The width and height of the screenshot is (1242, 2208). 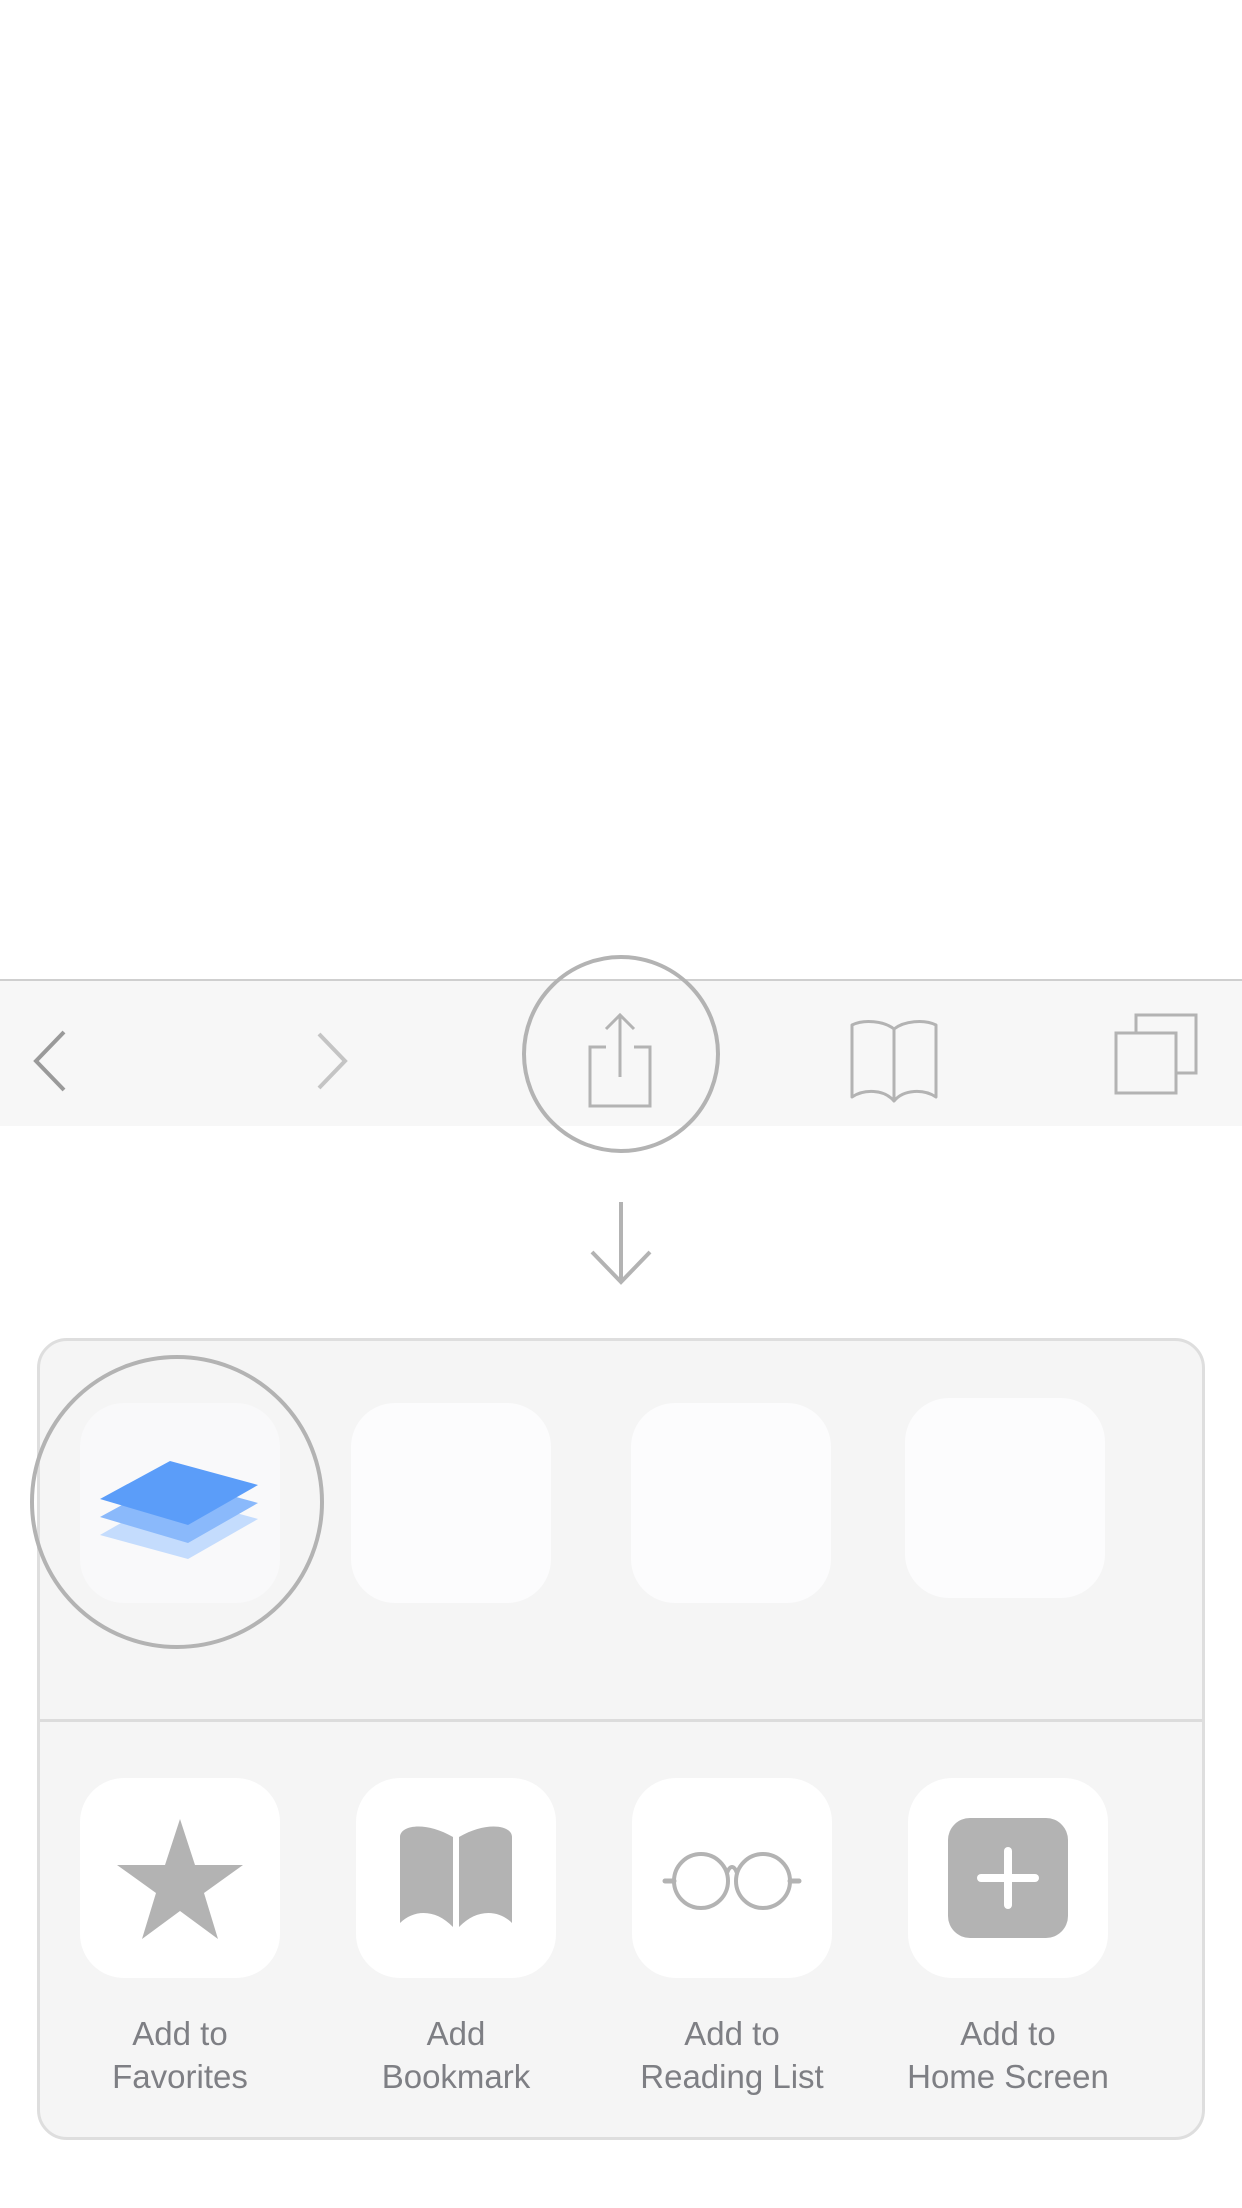 I want to click on add-bookmark-action: Add Bookmark, so click(x=456, y=1938).